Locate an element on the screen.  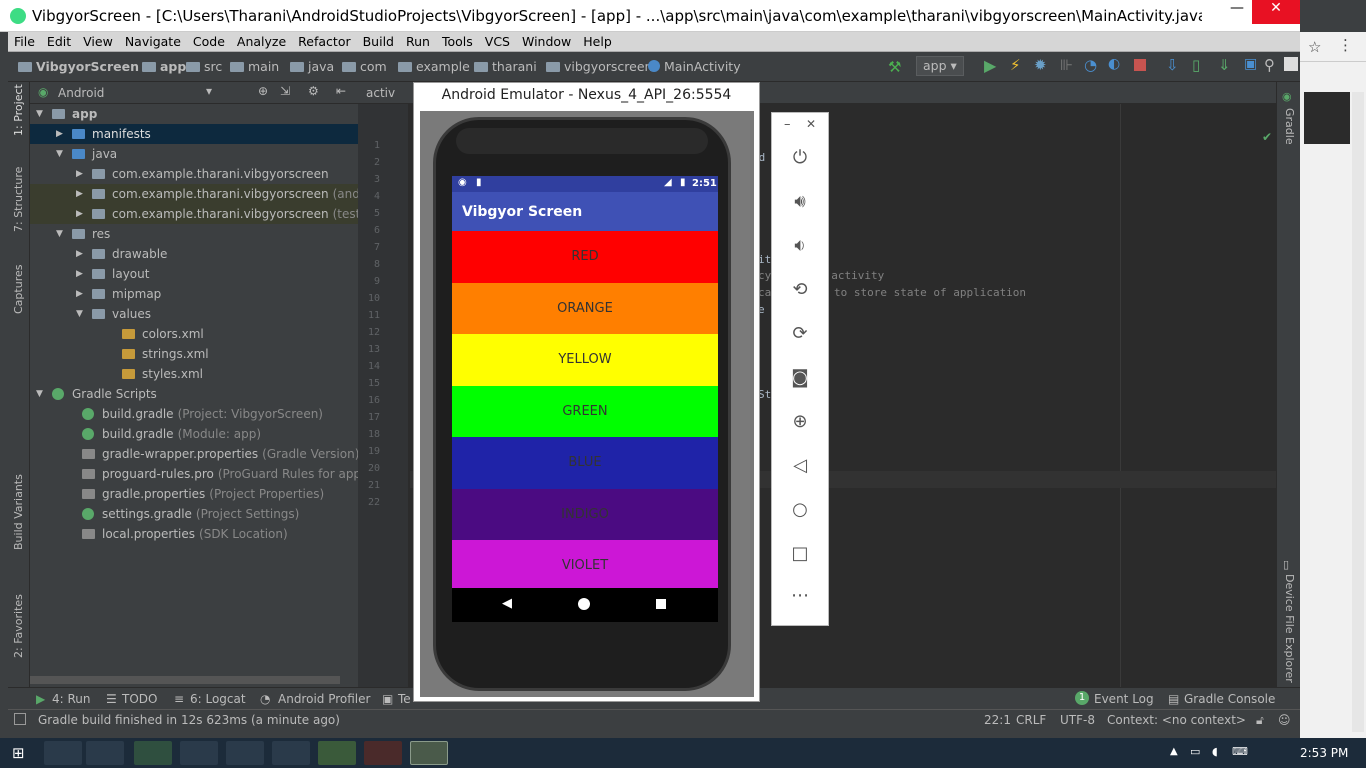
tool-favorites: 2: Favorites is located at coordinates (18, 626).